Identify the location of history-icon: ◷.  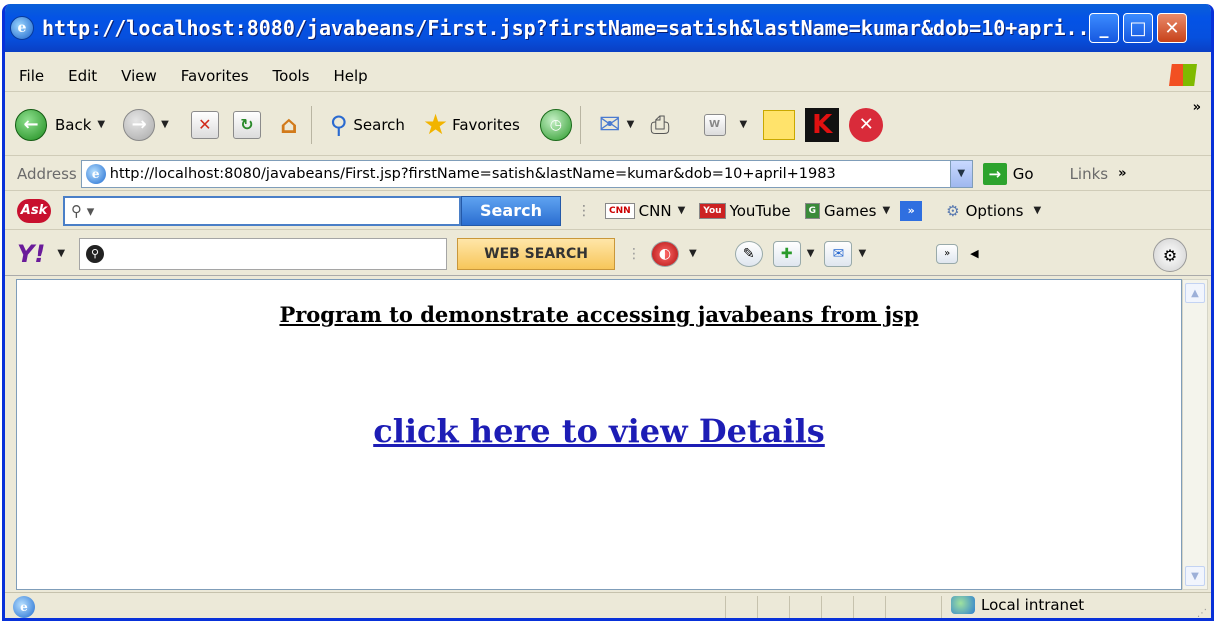
(555, 124).